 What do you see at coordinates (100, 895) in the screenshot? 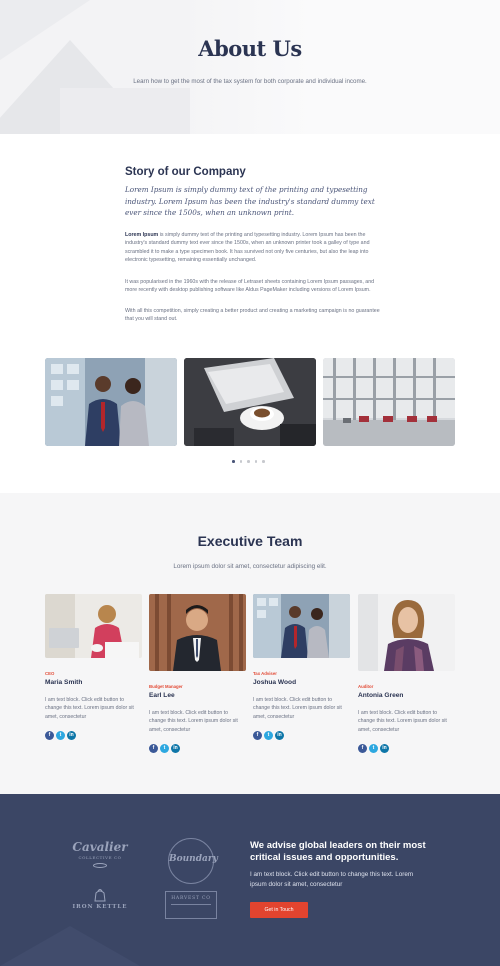
I see `kettle-icon` at bounding box center [100, 895].